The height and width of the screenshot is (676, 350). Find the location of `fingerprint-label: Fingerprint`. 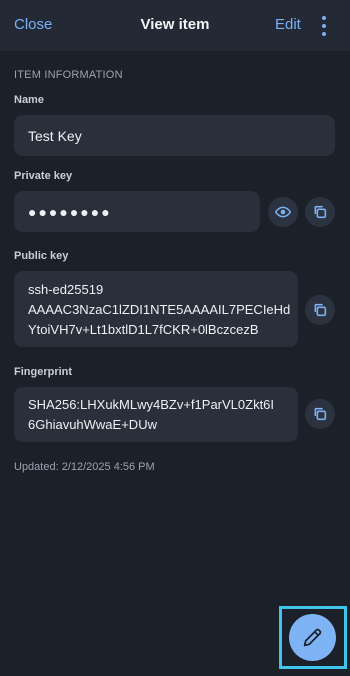

fingerprint-label: Fingerprint is located at coordinates (43, 372).